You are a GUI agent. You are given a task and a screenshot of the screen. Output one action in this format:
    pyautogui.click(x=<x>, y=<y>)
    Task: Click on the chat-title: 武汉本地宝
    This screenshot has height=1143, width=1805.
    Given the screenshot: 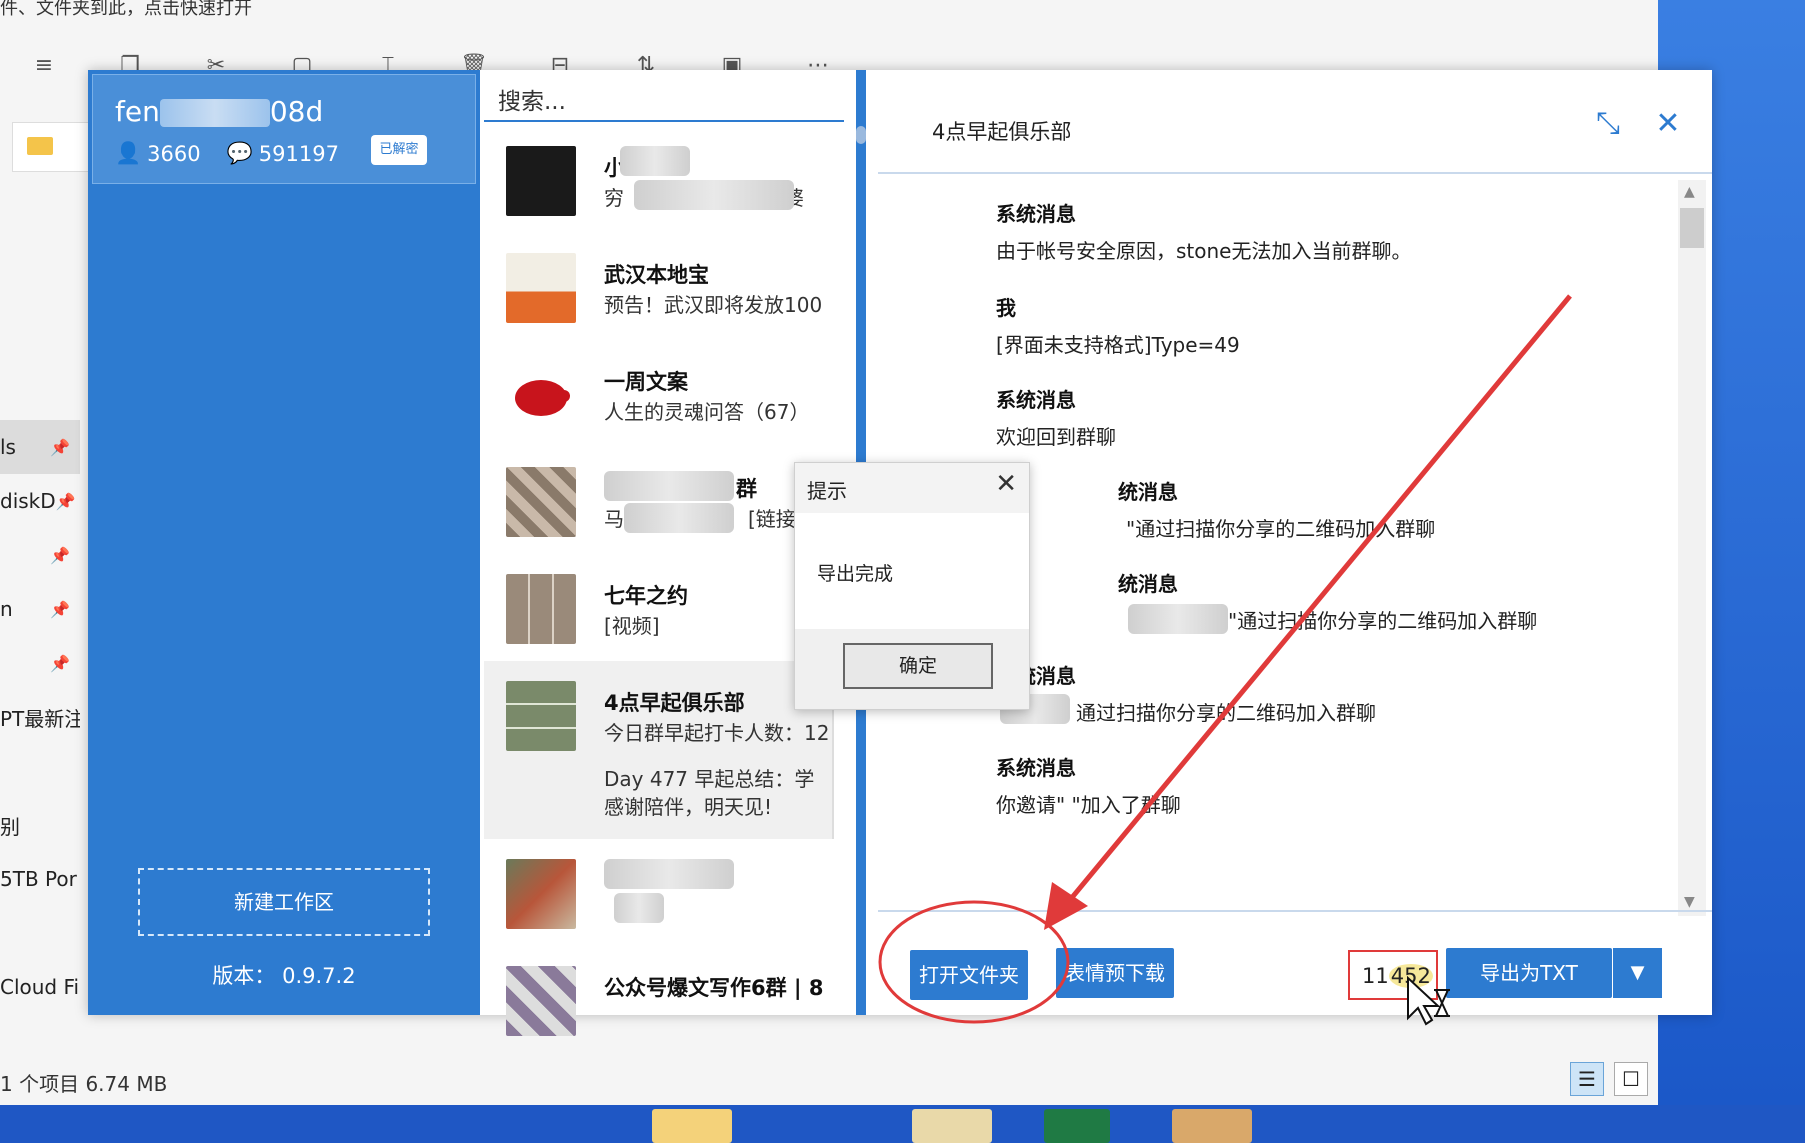 What is the action you would take?
    pyautogui.click(x=656, y=275)
    